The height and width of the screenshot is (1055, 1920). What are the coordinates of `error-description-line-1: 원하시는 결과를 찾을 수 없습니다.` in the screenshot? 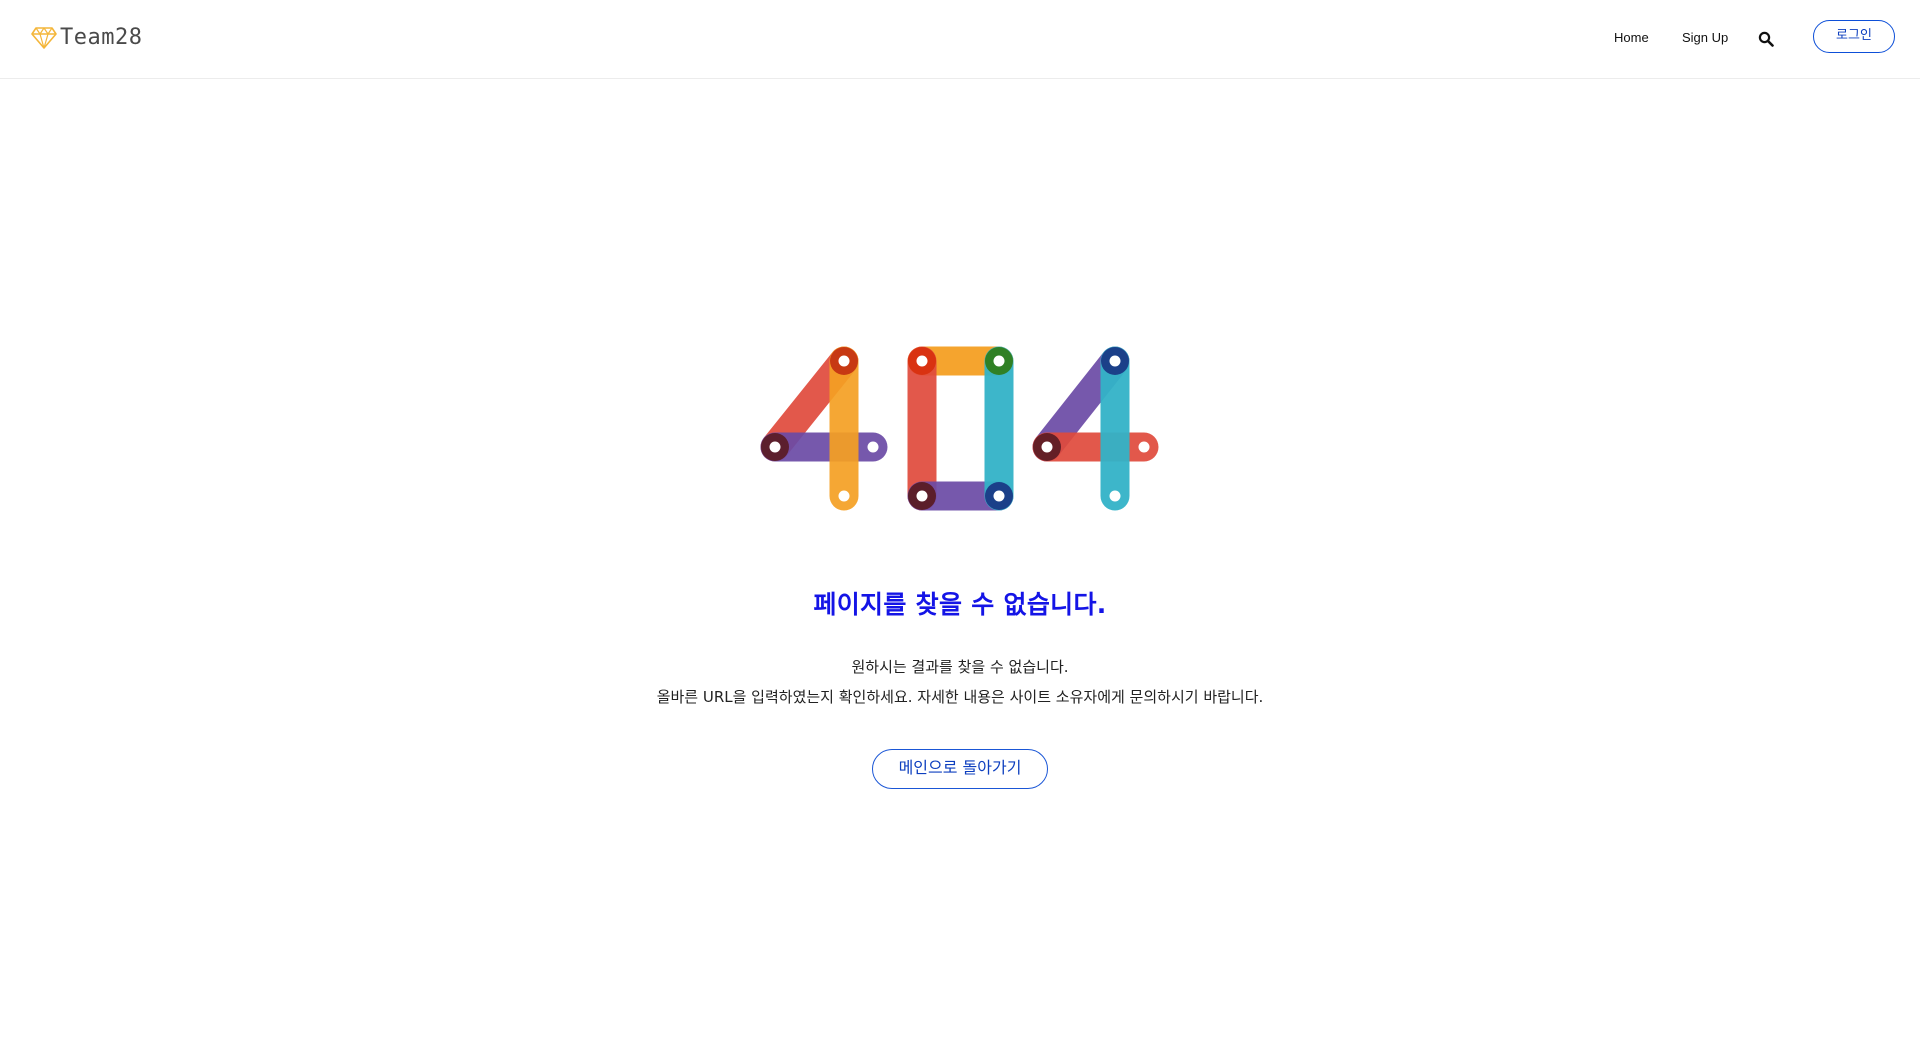 It's located at (960, 667).